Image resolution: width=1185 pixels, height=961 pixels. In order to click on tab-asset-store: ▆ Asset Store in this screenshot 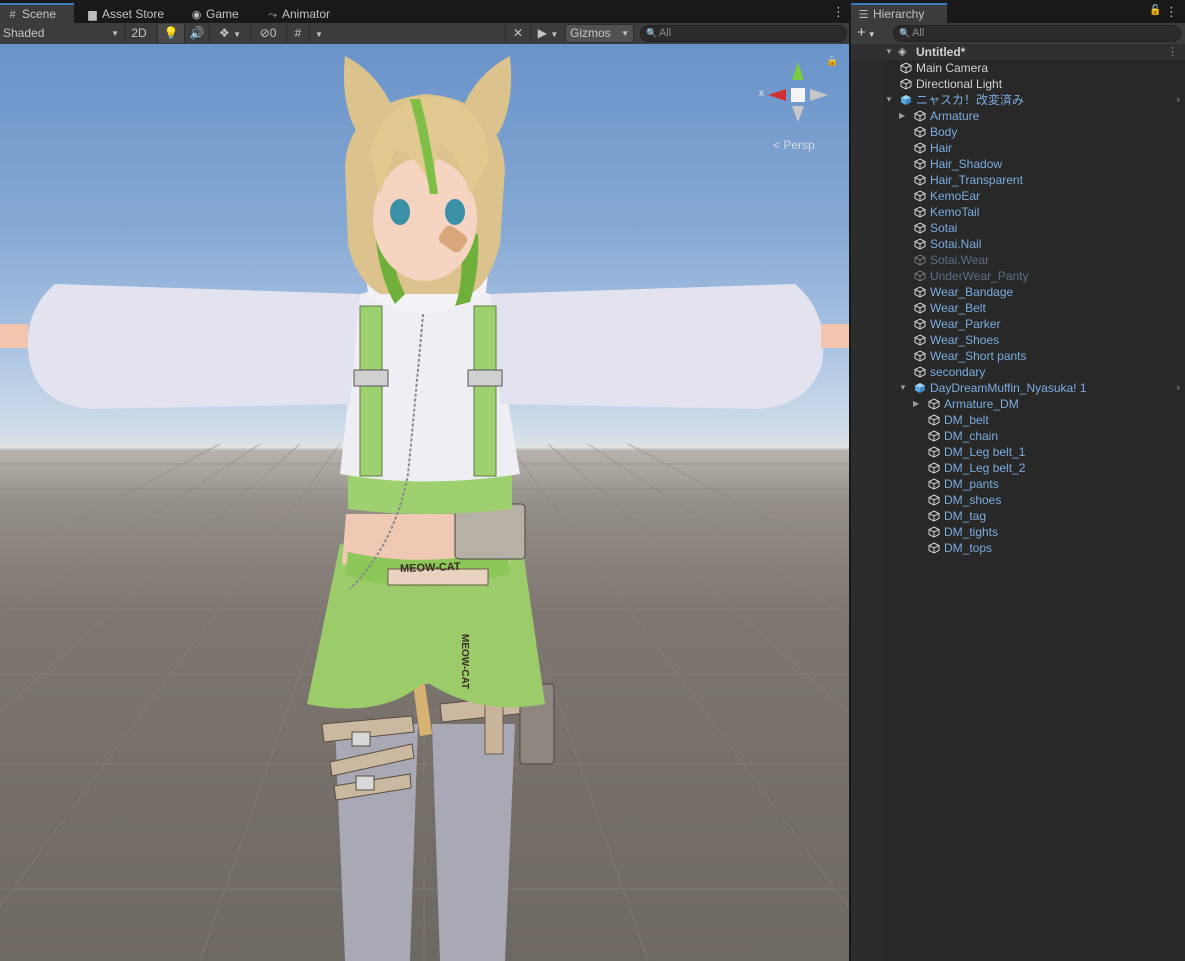, I will do `click(122, 13)`.